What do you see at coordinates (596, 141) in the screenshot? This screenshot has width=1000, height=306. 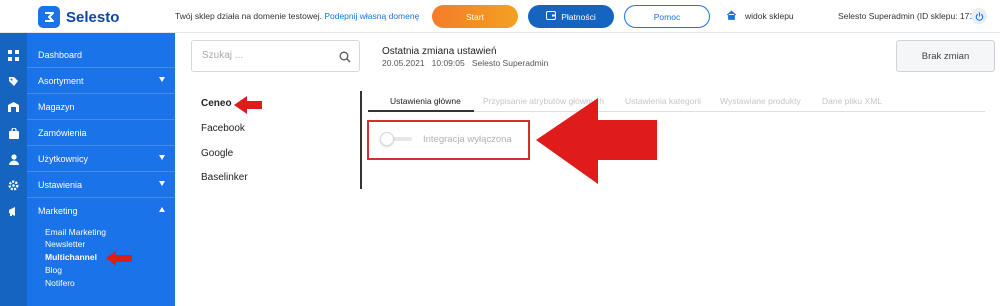 I see `annotation-arrow-large` at bounding box center [596, 141].